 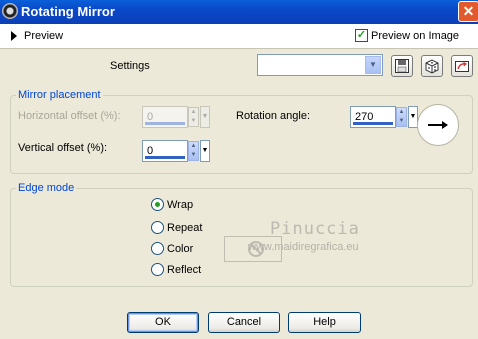 What do you see at coordinates (320, 65) in the screenshot?
I see `settings-preset-dropdown: ▼` at bounding box center [320, 65].